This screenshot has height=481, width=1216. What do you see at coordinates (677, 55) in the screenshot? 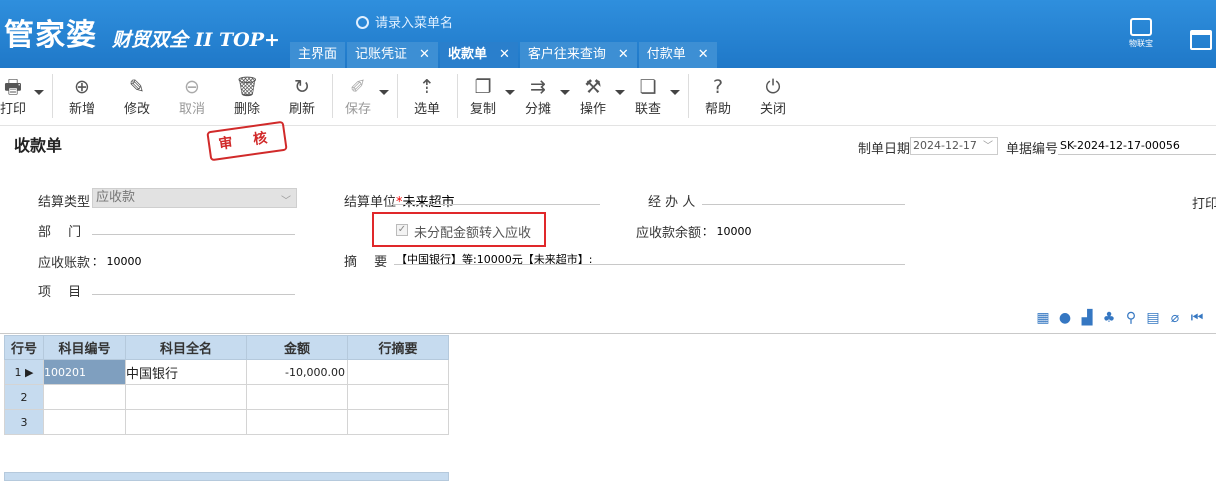
I see `tab-payment: 付款单 ✕` at bounding box center [677, 55].